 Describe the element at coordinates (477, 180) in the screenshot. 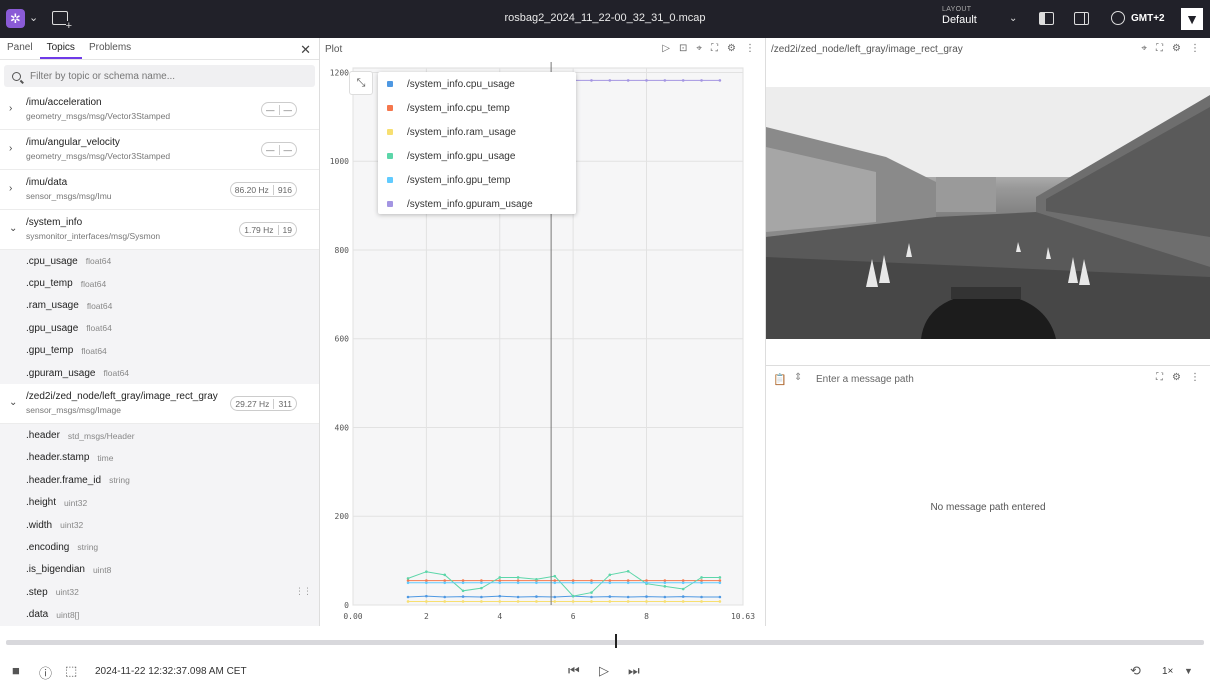

I see `legend-item: /system_info.gpu_temp` at that location.